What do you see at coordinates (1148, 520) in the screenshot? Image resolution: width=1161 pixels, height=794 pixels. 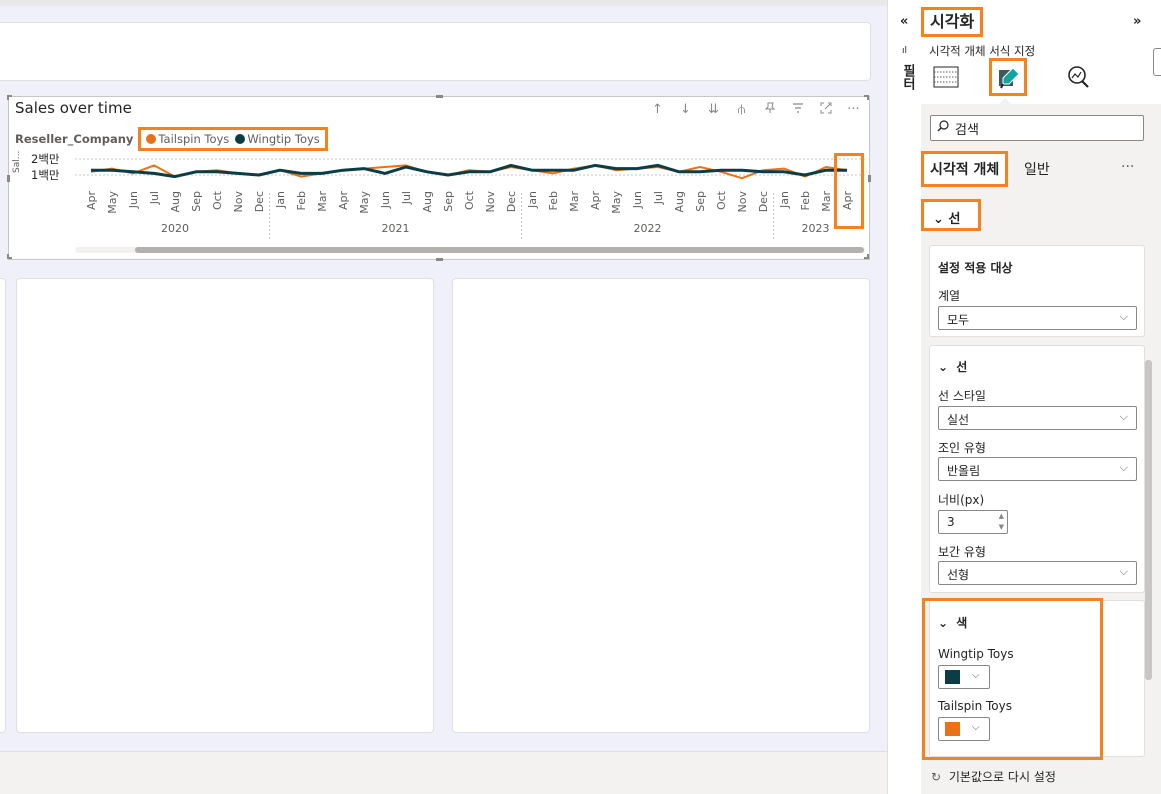 I see `pane-scrollbar` at bounding box center [1148, 520].